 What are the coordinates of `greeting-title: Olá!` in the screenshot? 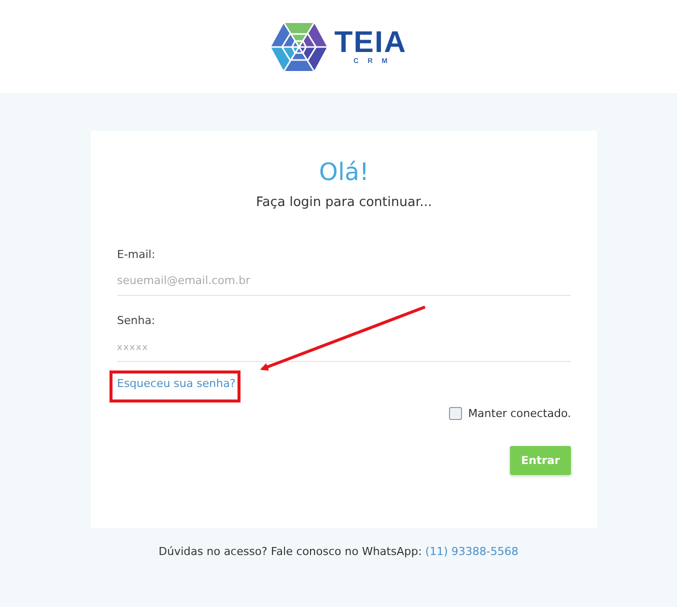 It's located at (344, 172).